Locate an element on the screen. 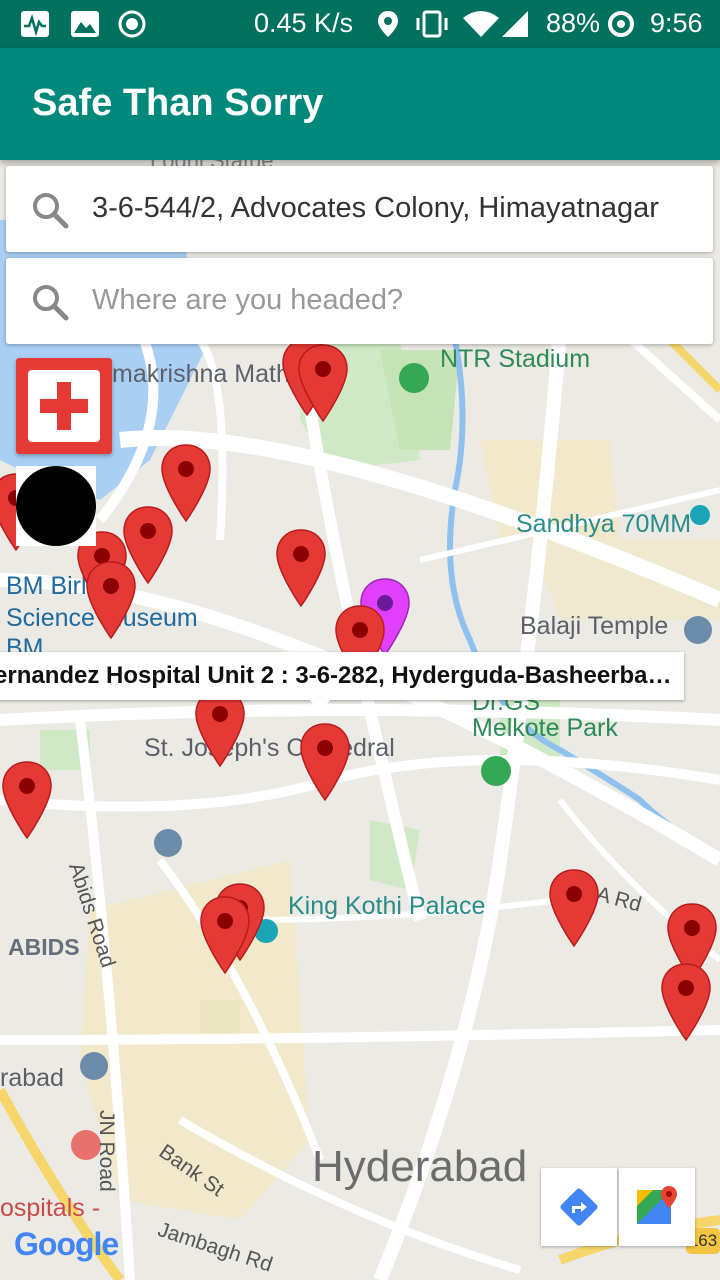 The width and height of the screenshot is (720, 1280). destination-input: Where are you headed? is located at coordinates (247, 300).